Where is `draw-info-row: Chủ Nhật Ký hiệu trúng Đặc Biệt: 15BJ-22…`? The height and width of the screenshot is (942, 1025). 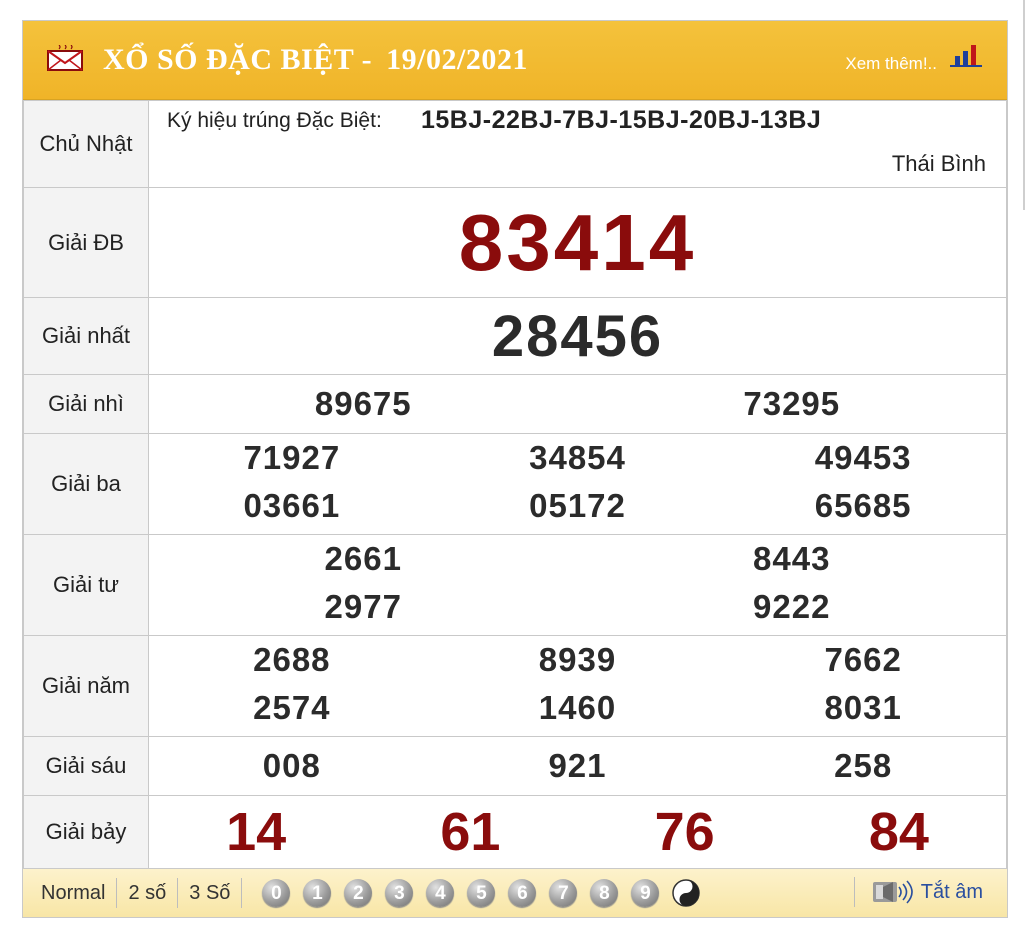 draw-info-row: Chủ Nhật Ký hiệu trúng Đặc Biệt: 15BJ-22… is located at coordinates (515, 144).